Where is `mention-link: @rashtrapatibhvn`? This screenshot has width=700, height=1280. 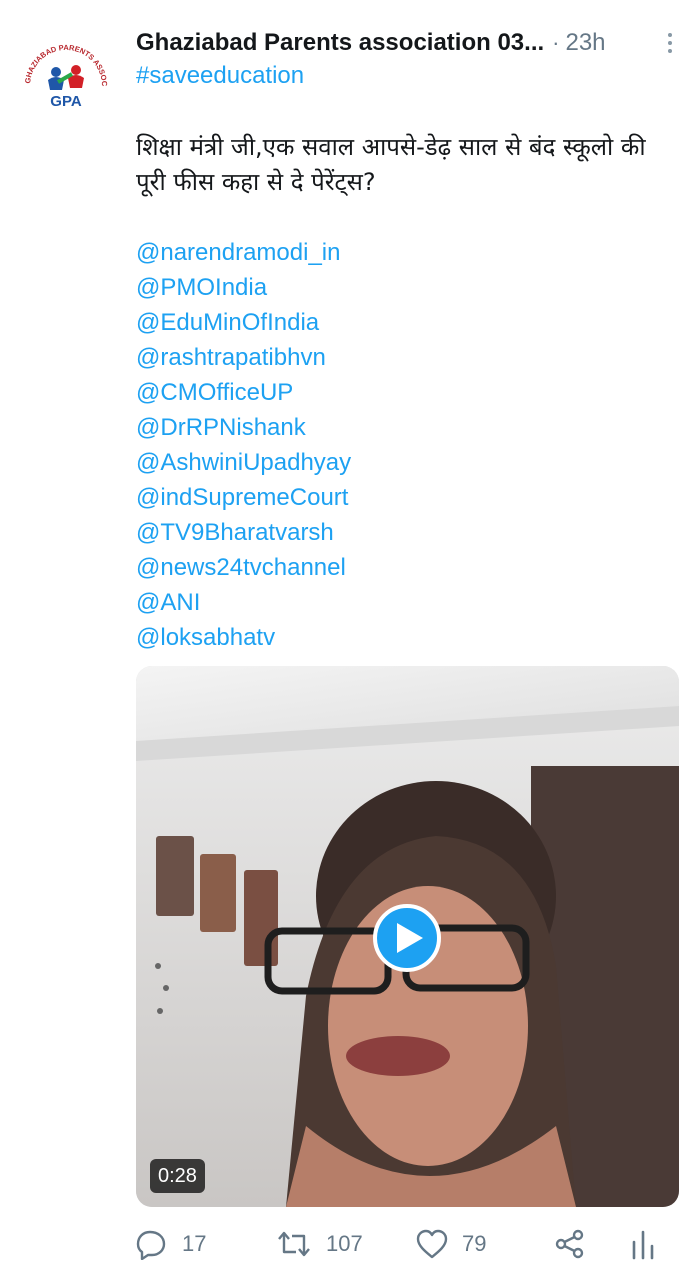 mention-link: @rashtrapatibhvn is located at coordinates (406, 357).